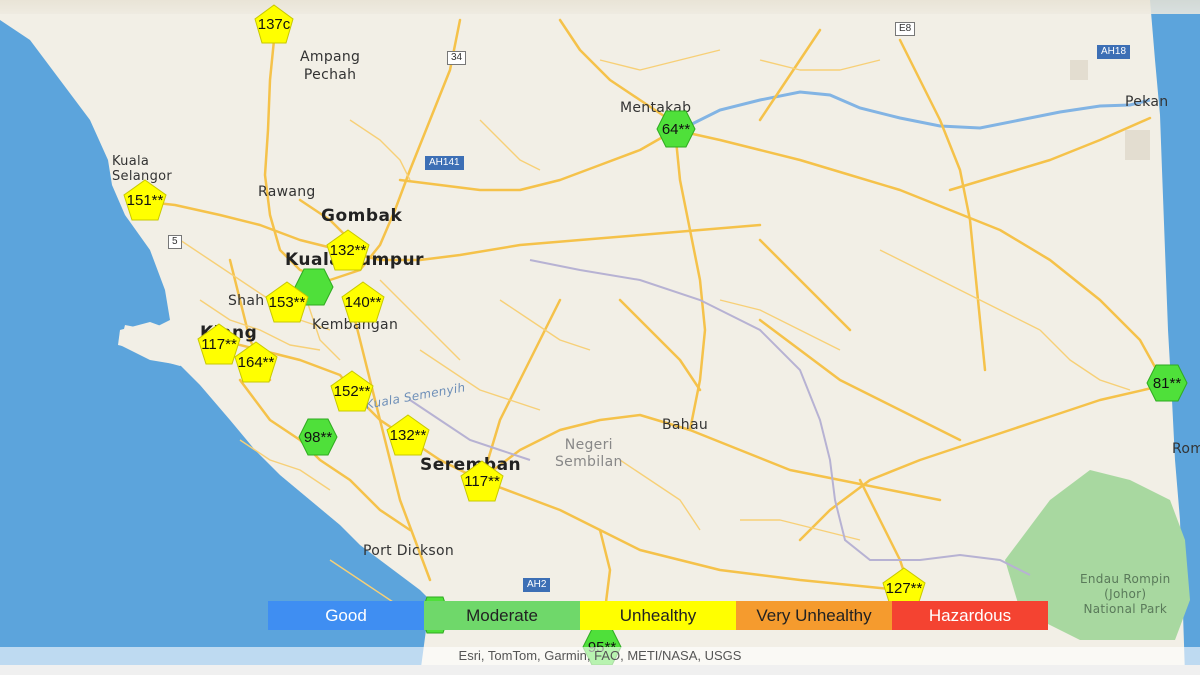 This screenshot has height=675, width=1200. Describe the element at coordinates (537, 585) in the screenshot. I see `route-shield-ah2: AH2` at that location.